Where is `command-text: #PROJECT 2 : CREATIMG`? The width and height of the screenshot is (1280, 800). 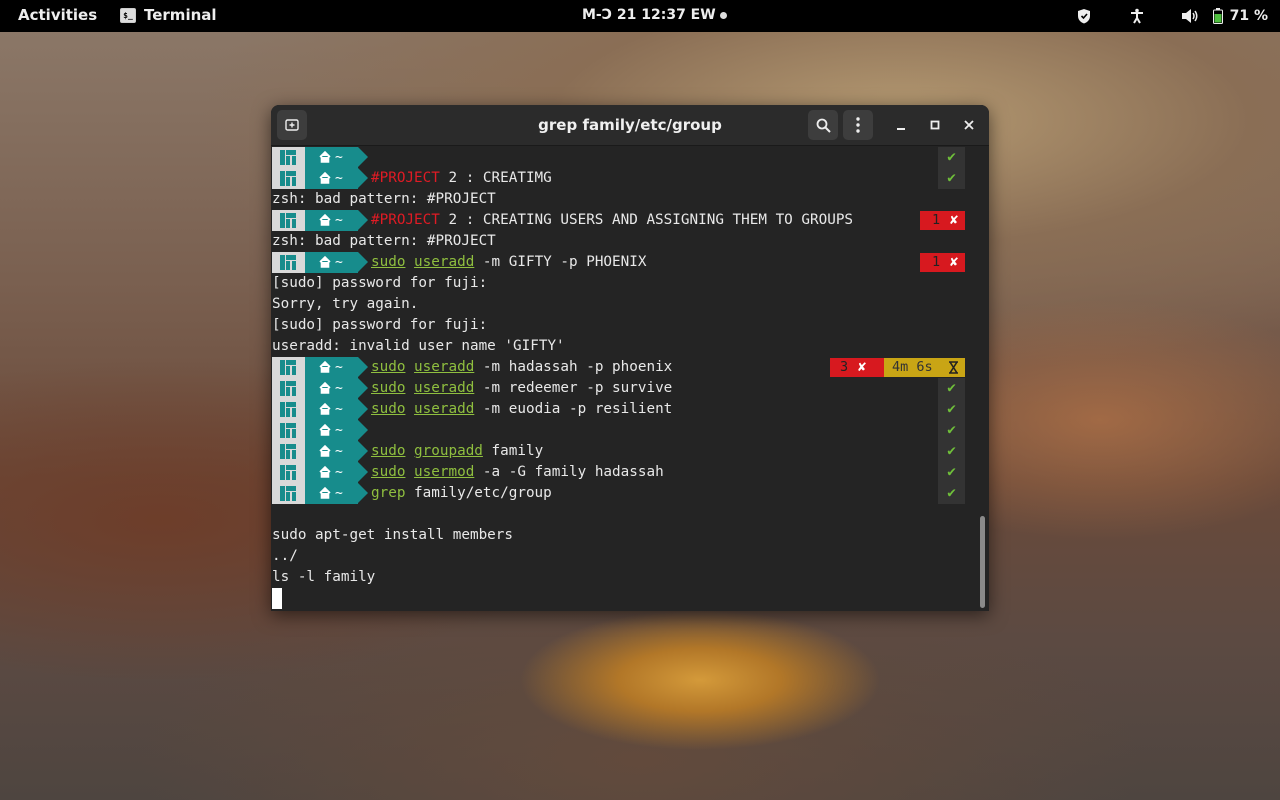 command-text: #PROJECT 2 : CREATIMG is located at coordinates (461, 178).